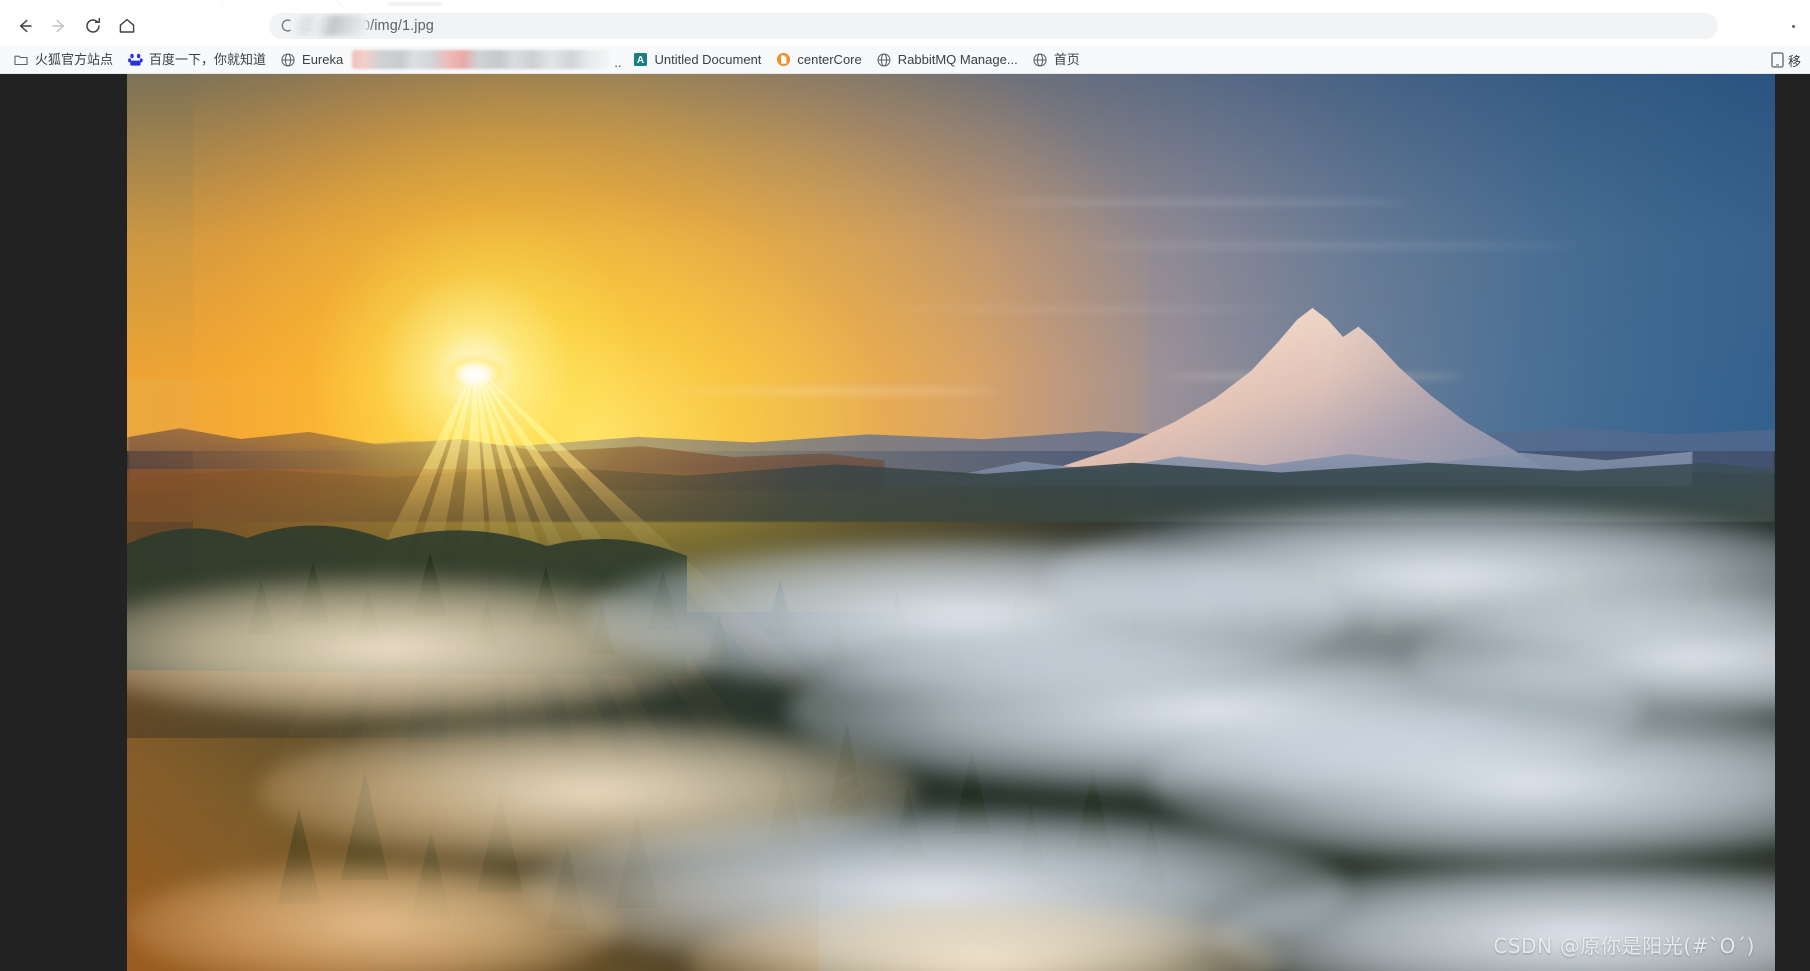  I want to click on watermark-text: CSDN @原你是阳光(#`O´), so click(1624, 946).